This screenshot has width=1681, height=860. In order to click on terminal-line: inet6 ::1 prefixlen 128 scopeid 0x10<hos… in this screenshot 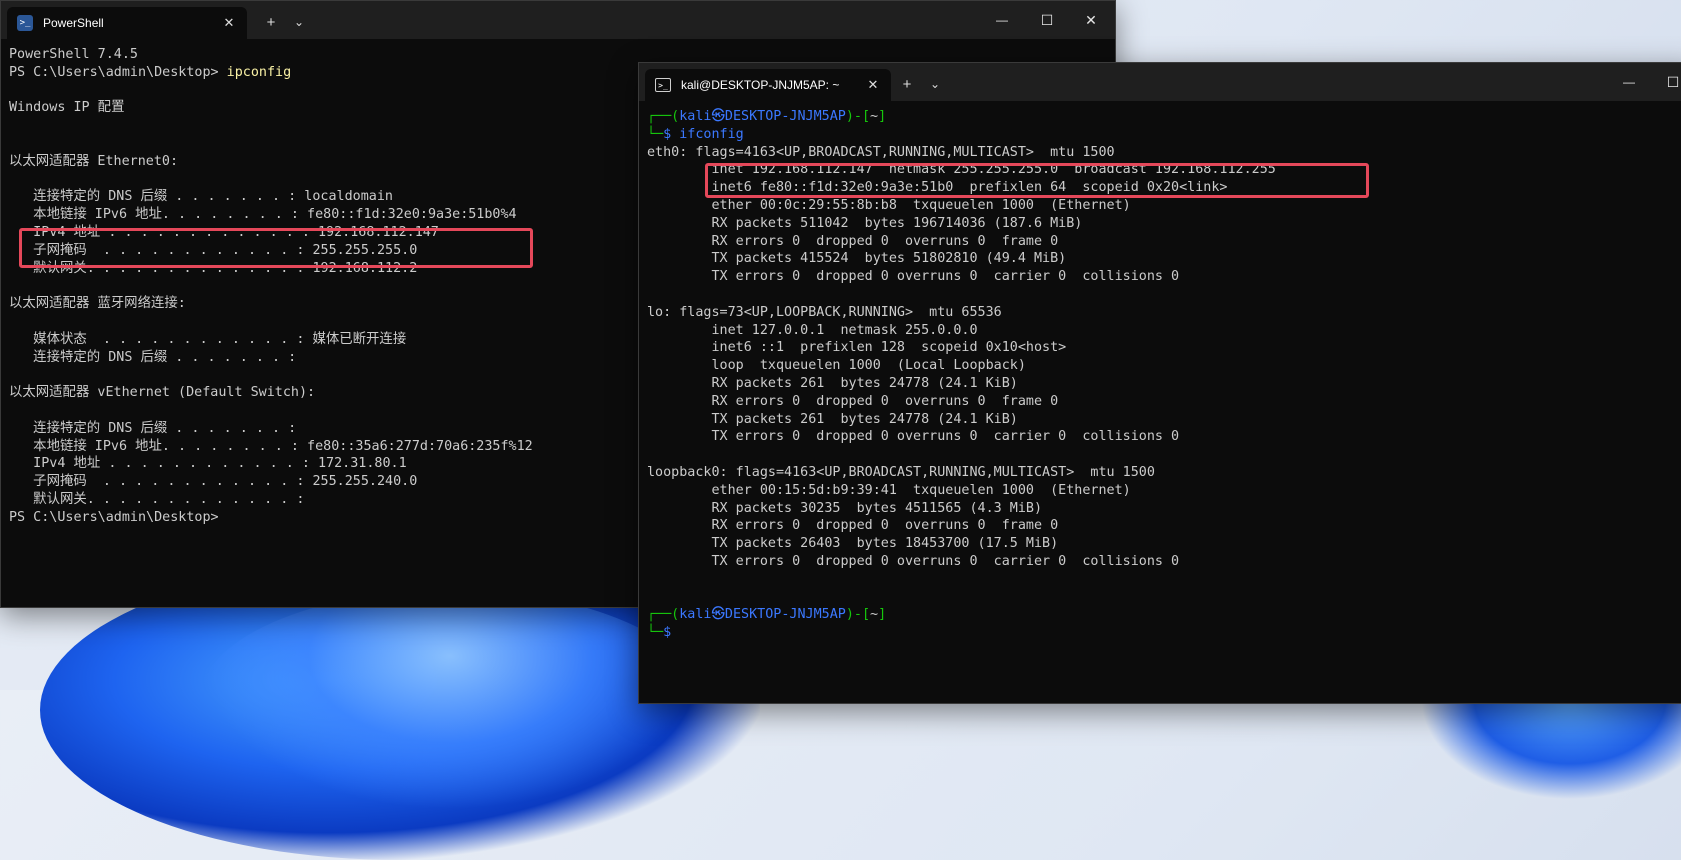, I will do `click(857, 348)`.